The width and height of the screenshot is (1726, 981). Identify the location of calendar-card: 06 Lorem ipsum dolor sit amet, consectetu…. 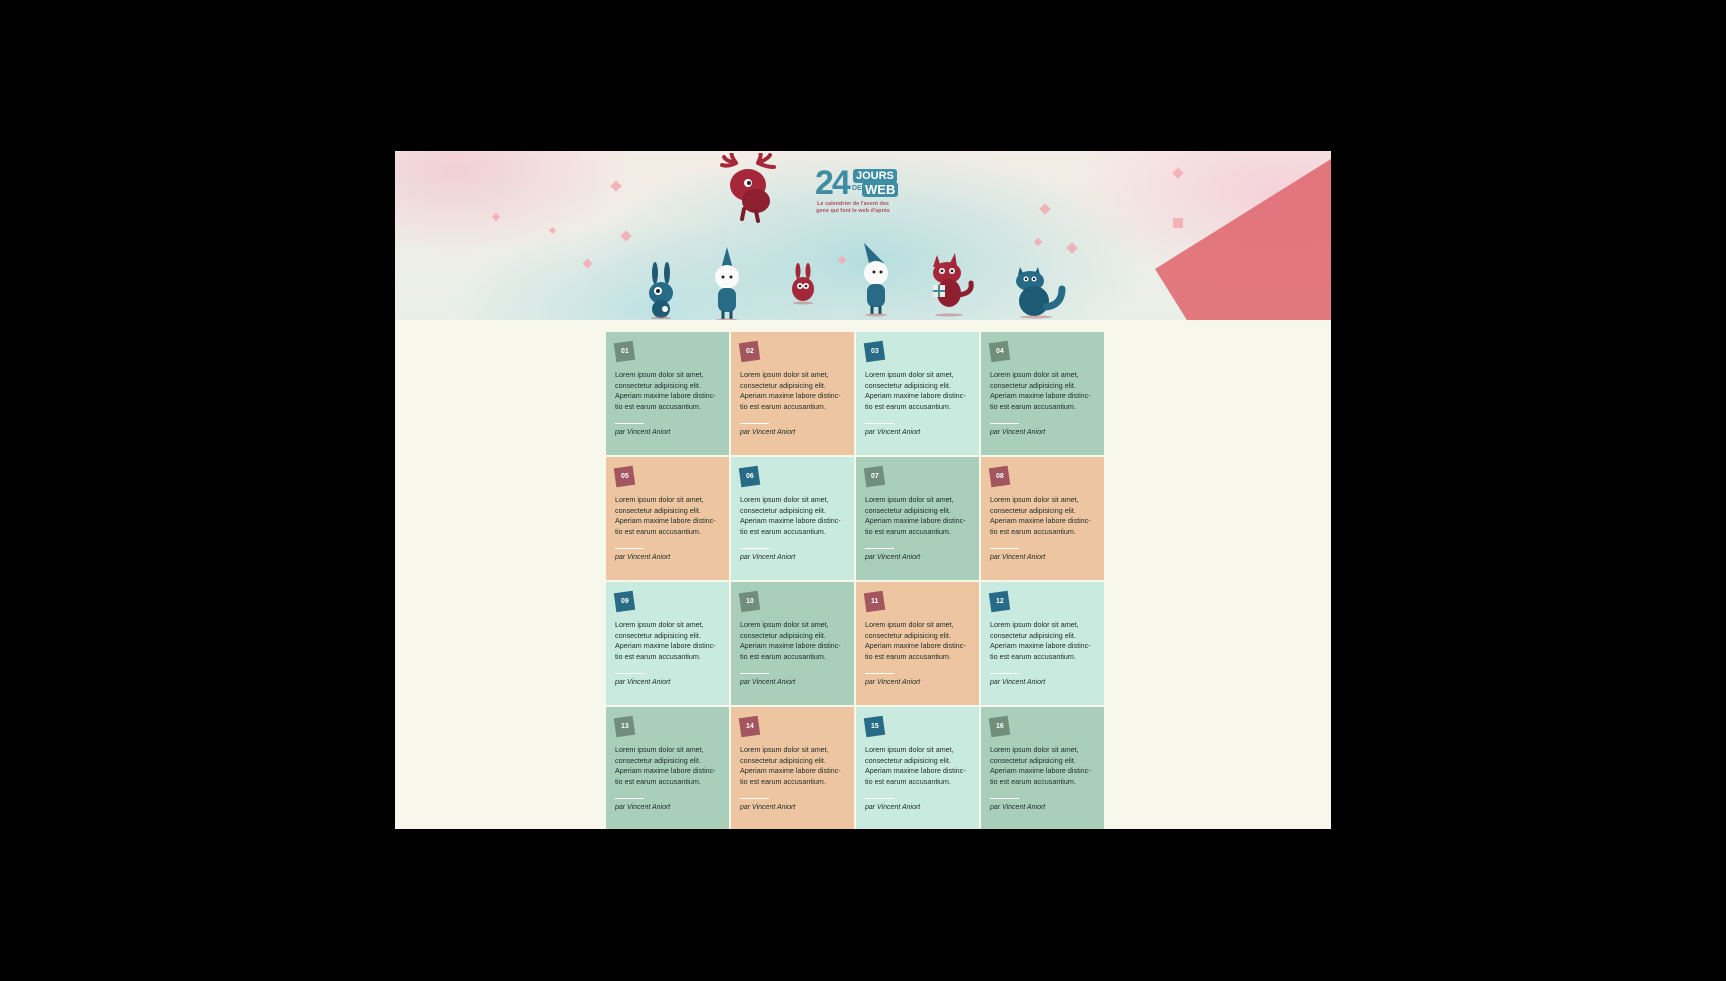
(792, 518).